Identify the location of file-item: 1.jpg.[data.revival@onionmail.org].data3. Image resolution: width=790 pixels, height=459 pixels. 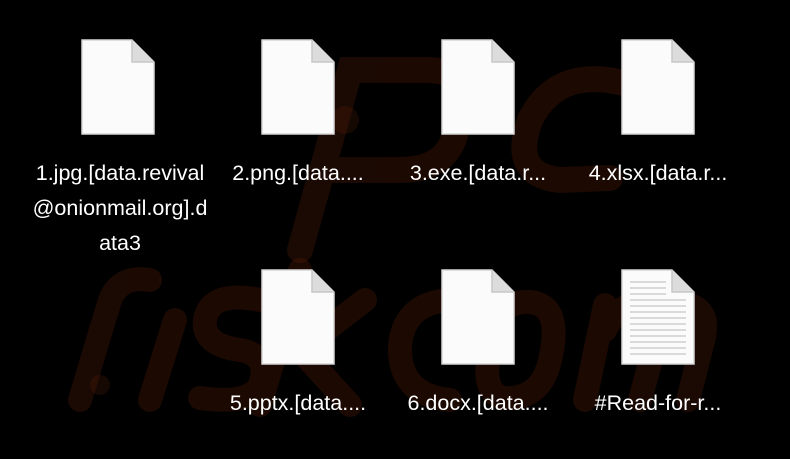
(118, 149).